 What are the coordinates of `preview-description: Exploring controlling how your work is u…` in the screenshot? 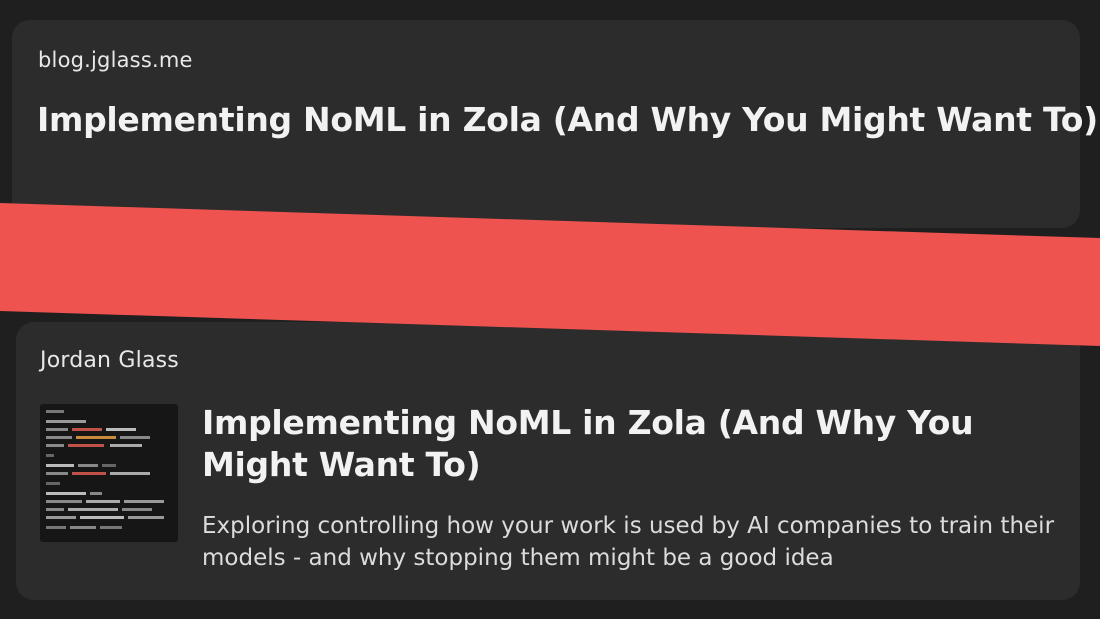 It's located at (628, 542).